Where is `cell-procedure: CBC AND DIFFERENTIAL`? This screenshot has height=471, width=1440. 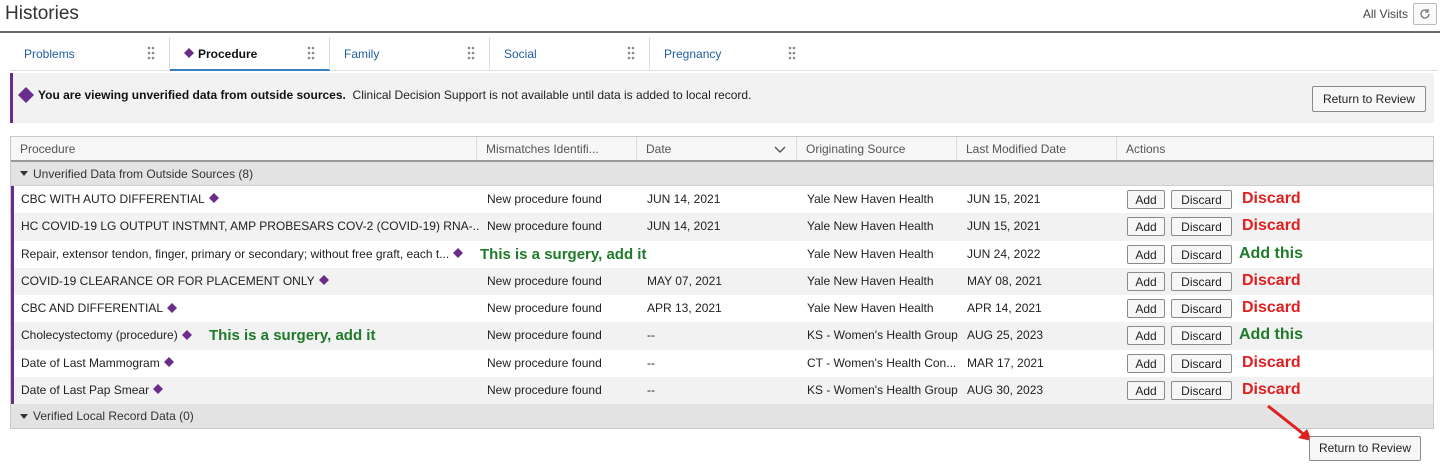
cell-procedure: CBC AND DIFFERENTIAL is located at coordinates (247, 308).